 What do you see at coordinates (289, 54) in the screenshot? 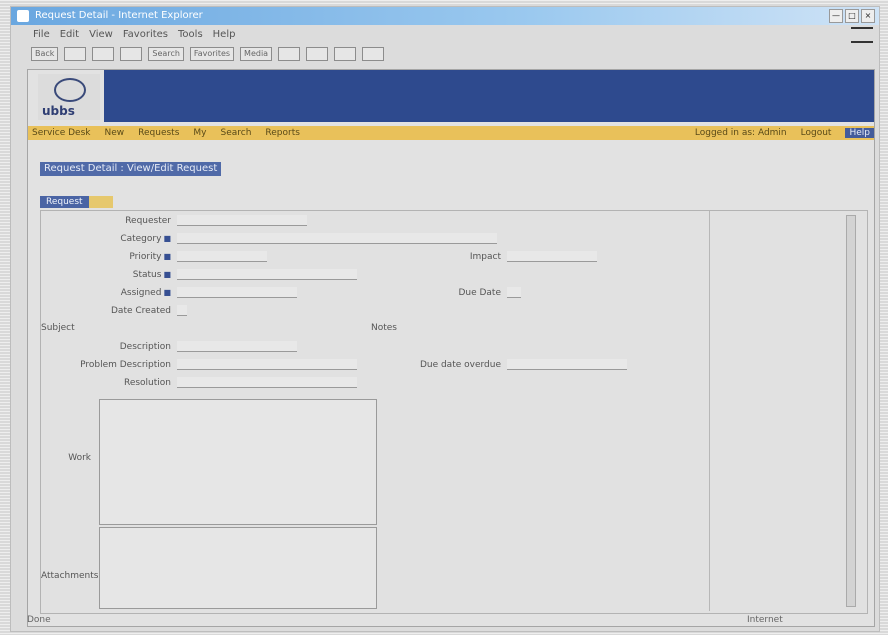
I see `history-button` at bounding box center [289, 54].